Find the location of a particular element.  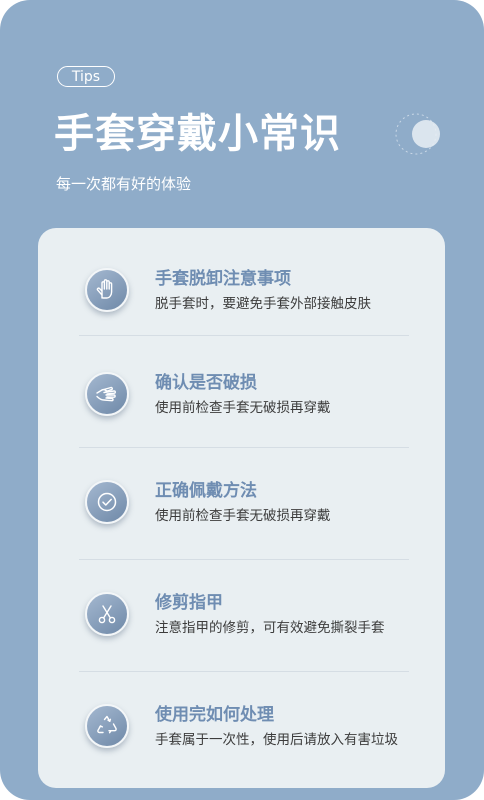

palm-hand-icon is located at coordinates (106, 394).